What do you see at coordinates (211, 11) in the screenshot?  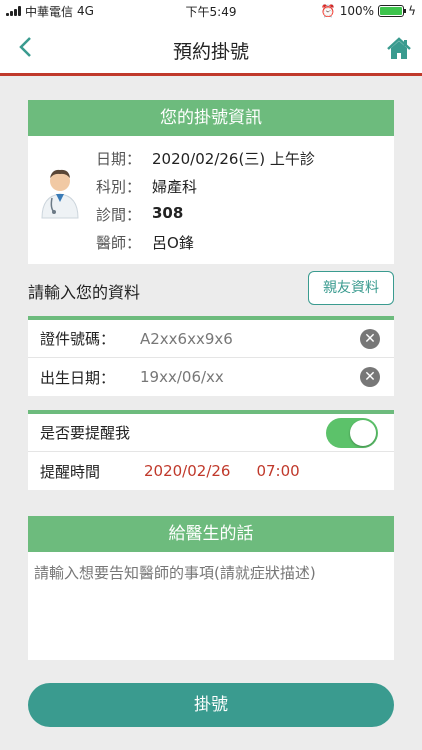 I see `status-bar: 中華電信 4G 下午5:49 ⏰ 100% ϟ` at bounding box center [211, 11].